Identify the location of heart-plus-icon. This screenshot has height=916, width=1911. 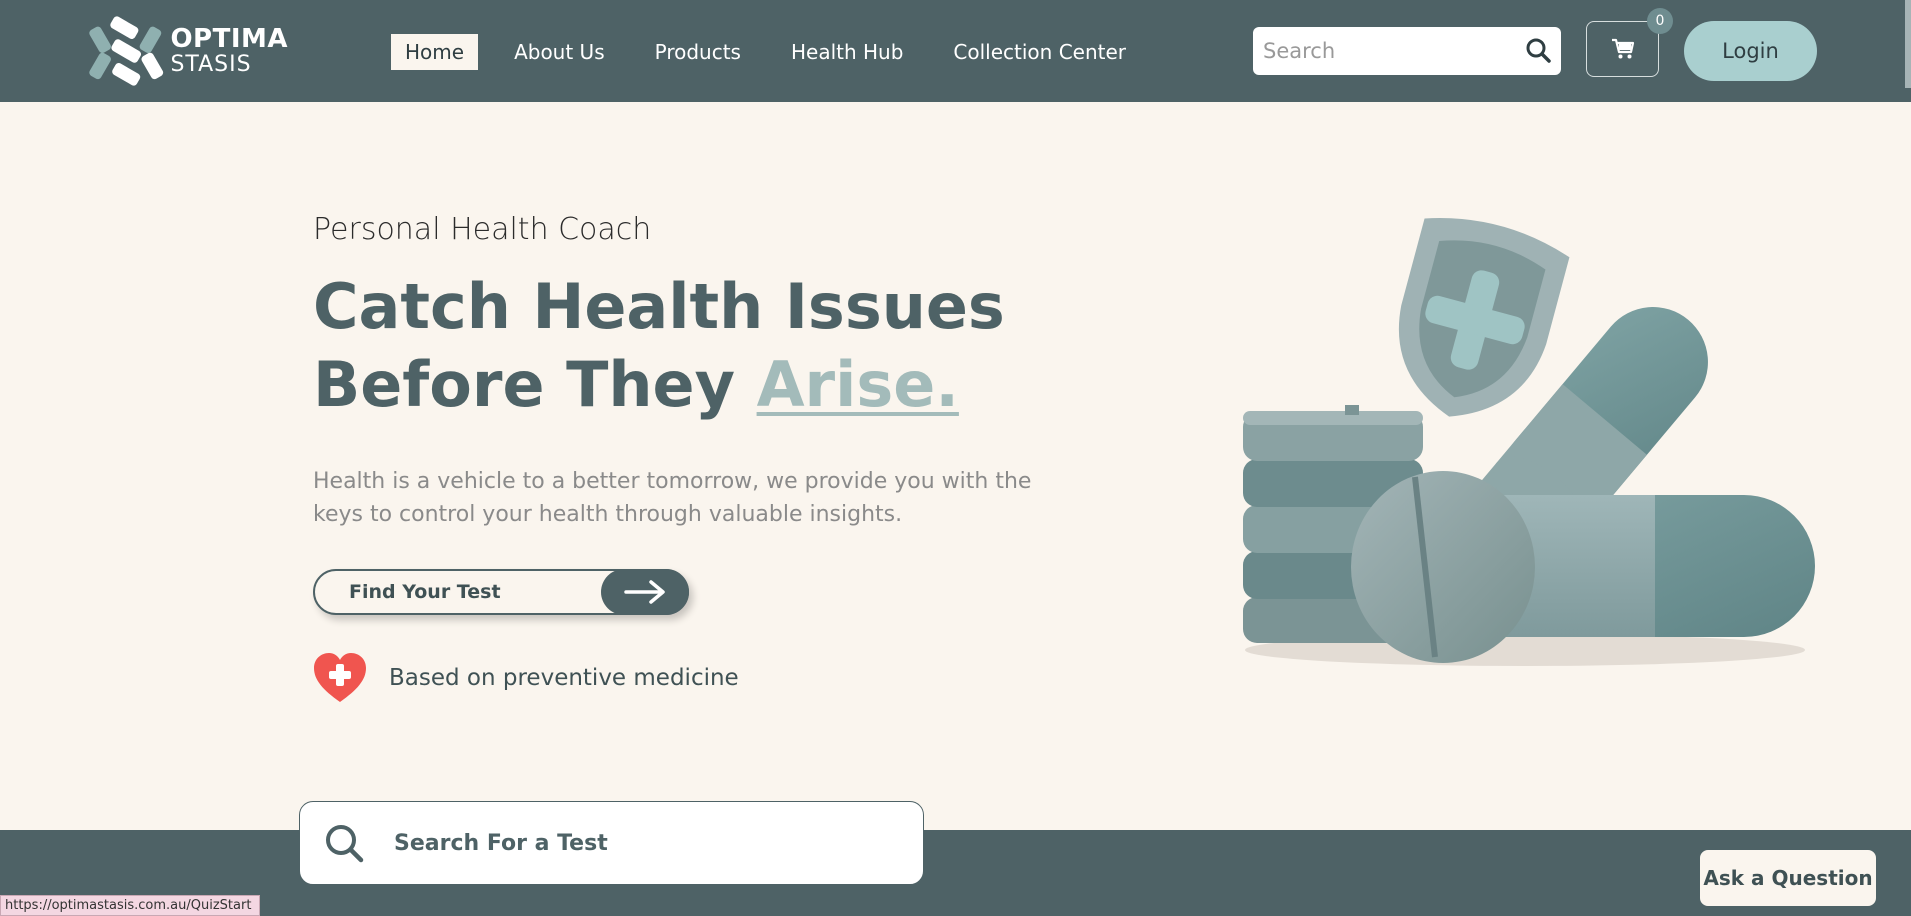
(340, 677).